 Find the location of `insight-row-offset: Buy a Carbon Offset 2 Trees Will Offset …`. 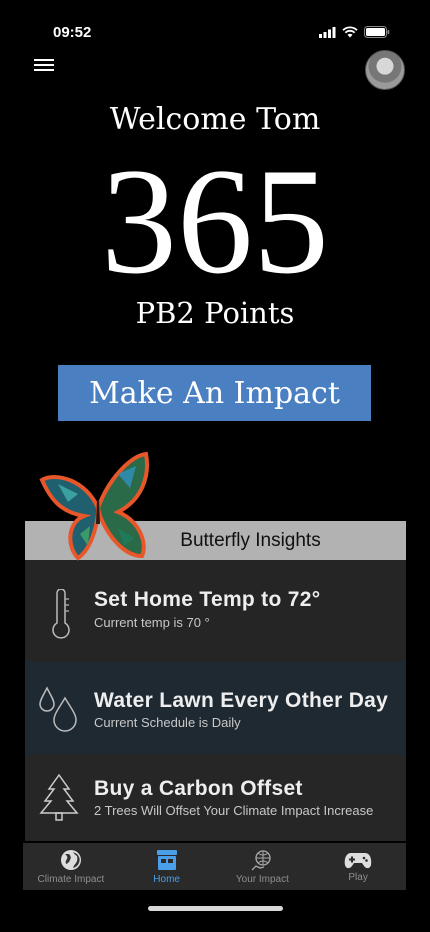

insight-row-offset: Buy a Carbon Offset 2 Trees Will Offset … is located at coordinates (215, 797).